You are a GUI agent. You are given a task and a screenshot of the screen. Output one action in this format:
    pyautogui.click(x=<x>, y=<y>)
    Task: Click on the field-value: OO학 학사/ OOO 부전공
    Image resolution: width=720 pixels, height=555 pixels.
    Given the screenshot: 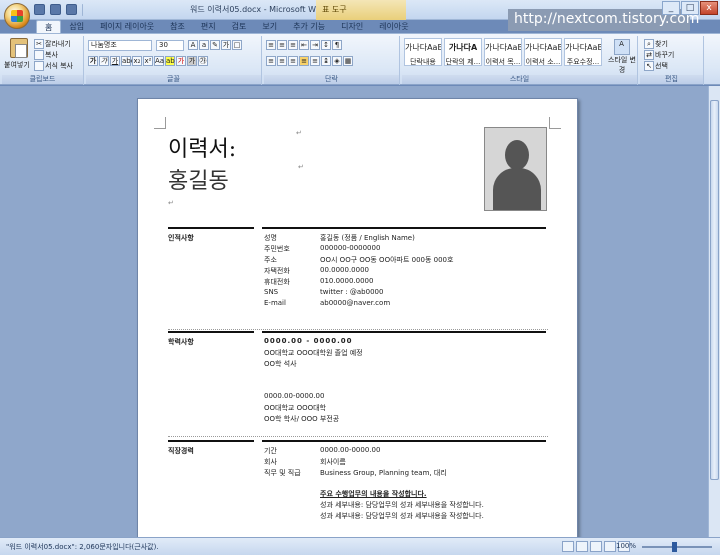 What is the action you would take?
    pyautogui.click(x=301, y=419)
    